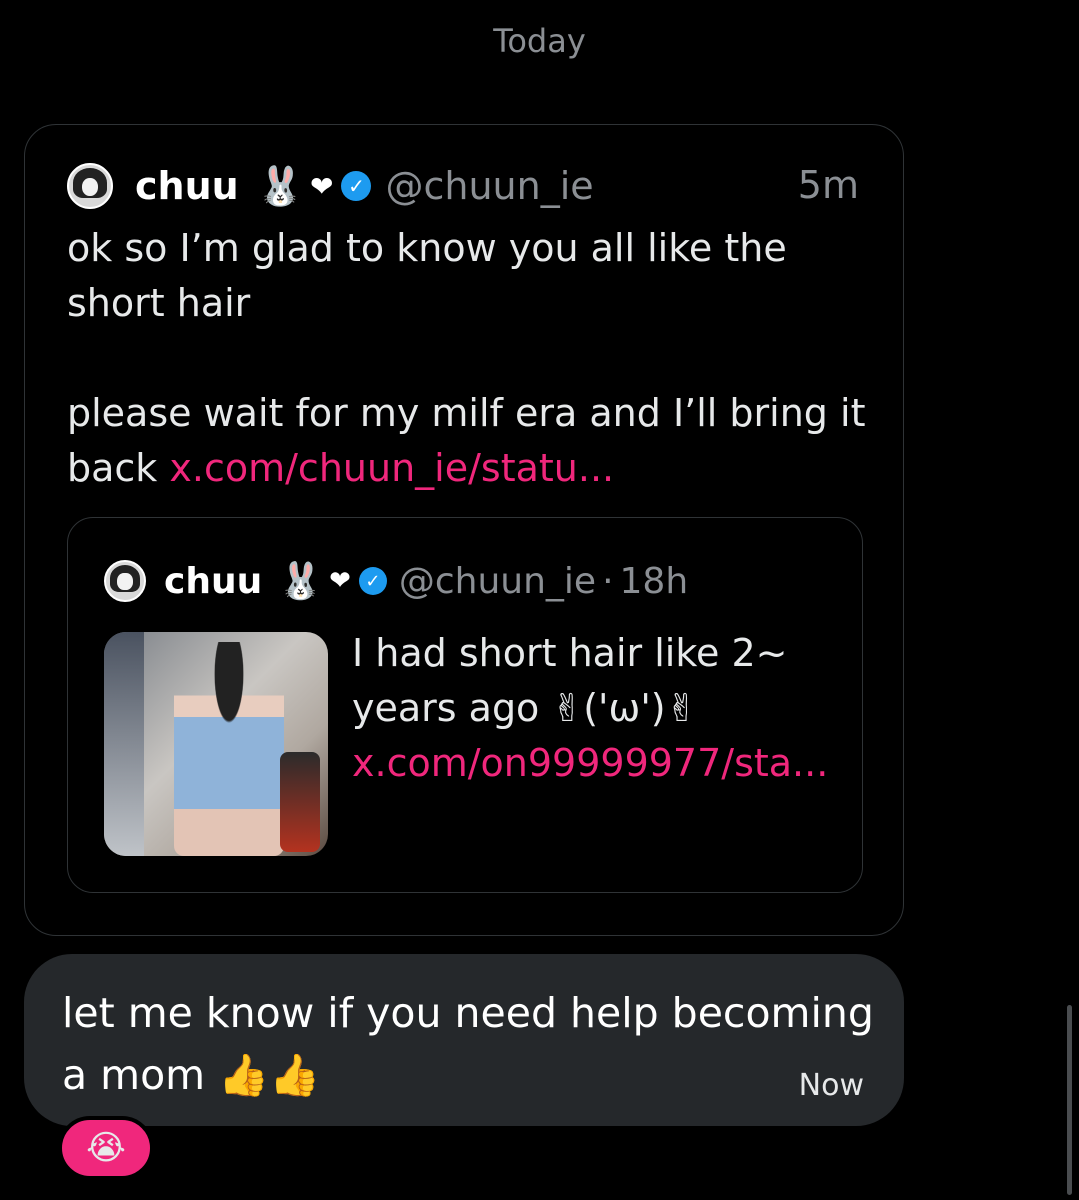 This screenshot has height=1200, width=1079. Describe the element at coordinates (229, 749) in the screenshot. I see `thumbnail-figure` at that location.